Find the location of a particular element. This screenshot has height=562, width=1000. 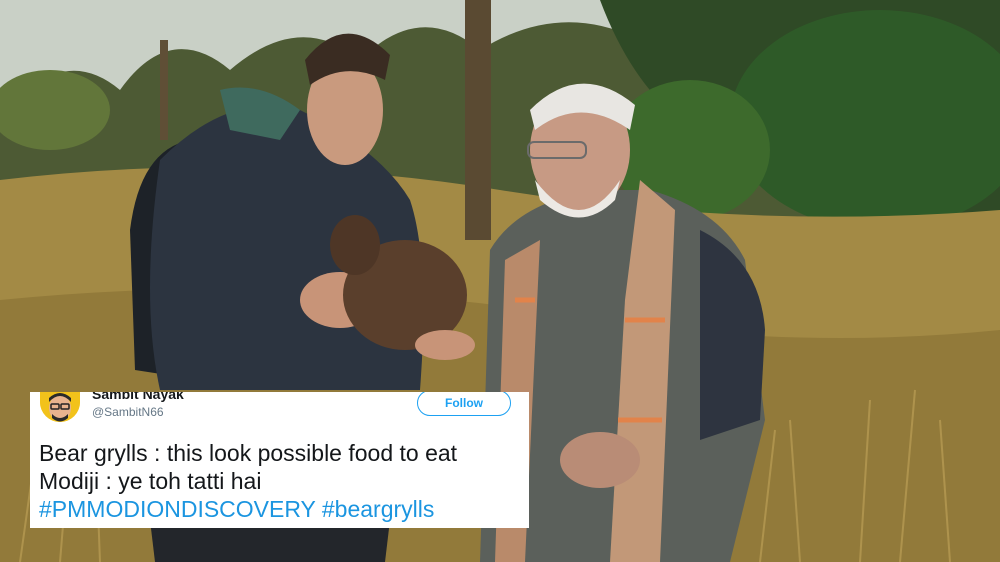

follow-button: Follow is located at coordinates (464, 404).